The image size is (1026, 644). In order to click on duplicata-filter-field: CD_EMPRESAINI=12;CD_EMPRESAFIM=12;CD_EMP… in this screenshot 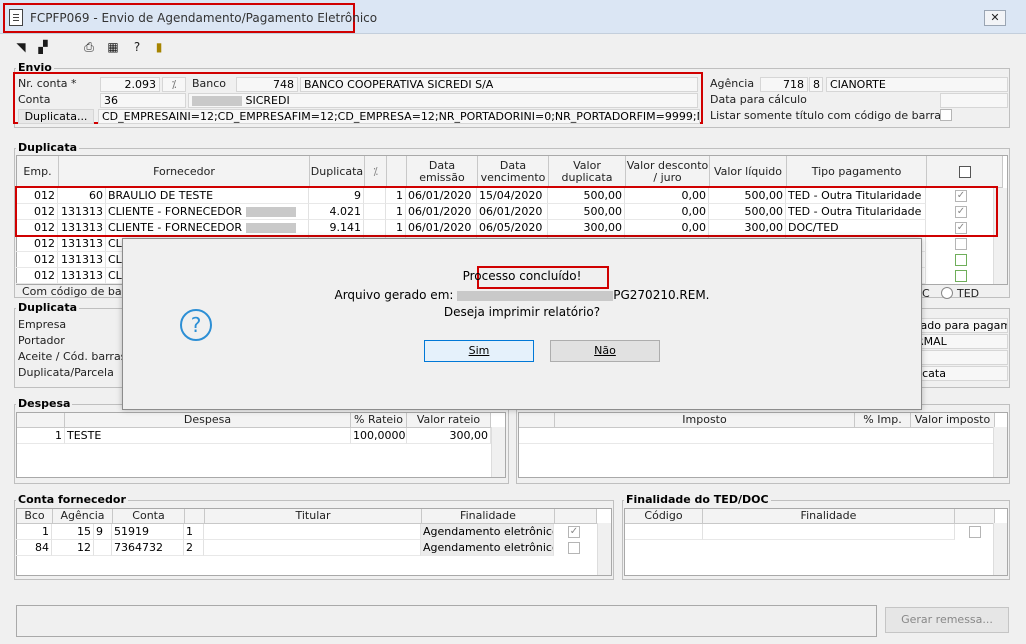, I will do `click(399, 116)`.